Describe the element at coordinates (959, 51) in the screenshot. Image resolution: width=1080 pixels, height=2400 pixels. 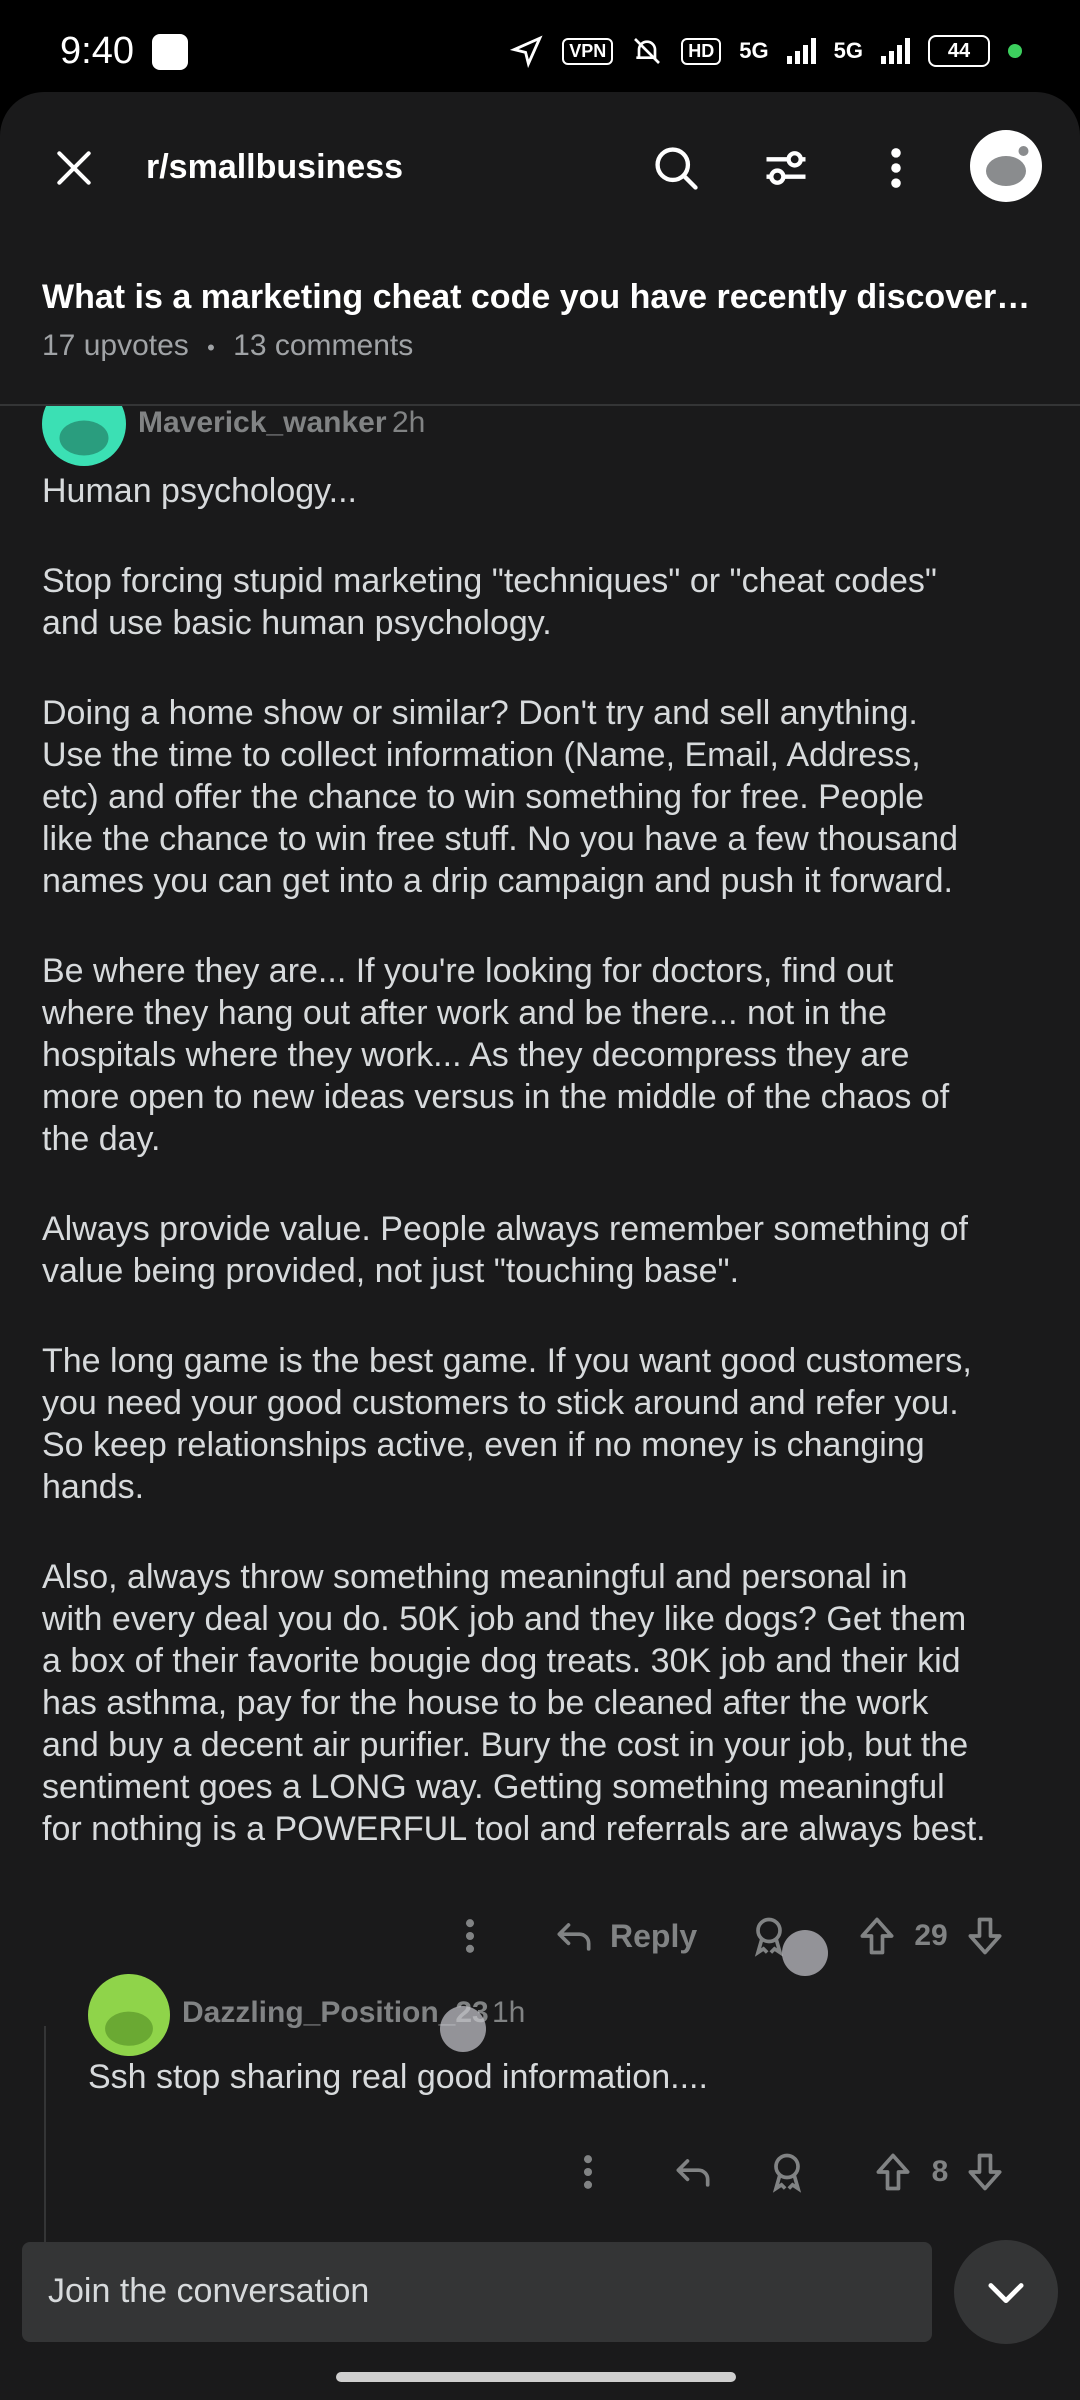
I see `battery-indicator: 44` at that location.